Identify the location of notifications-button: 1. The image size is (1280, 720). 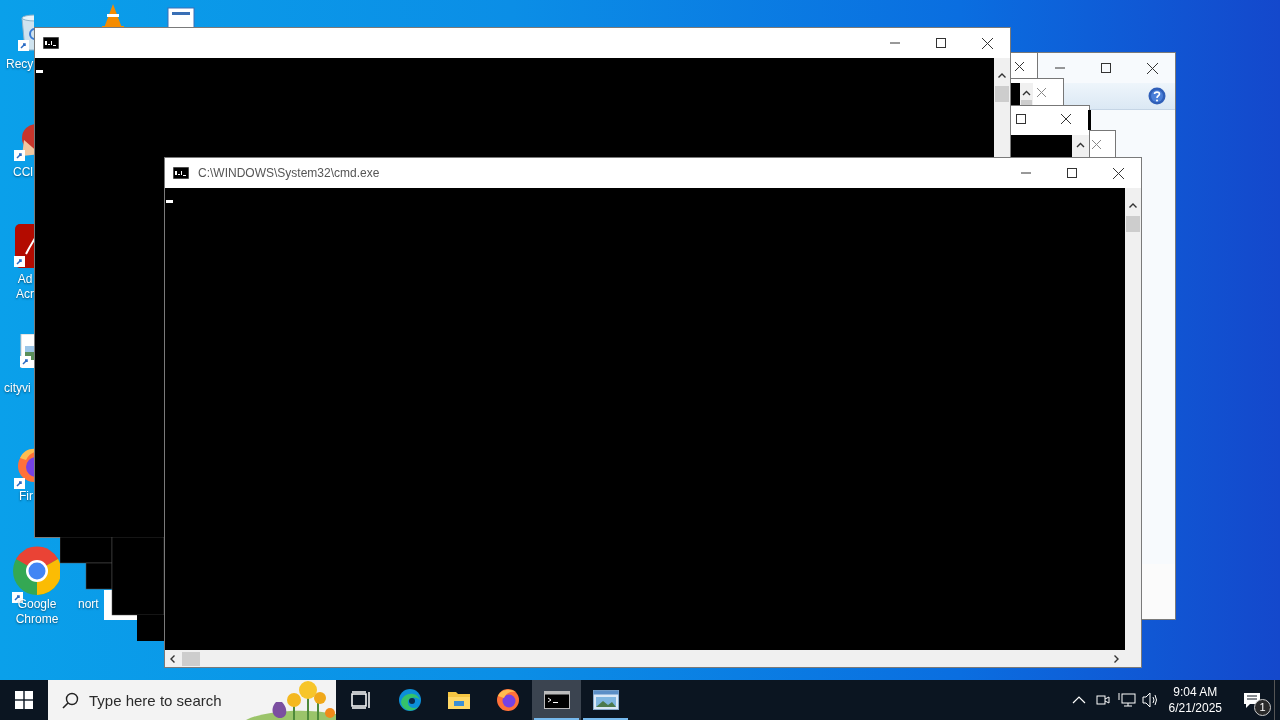
(1252, 700).